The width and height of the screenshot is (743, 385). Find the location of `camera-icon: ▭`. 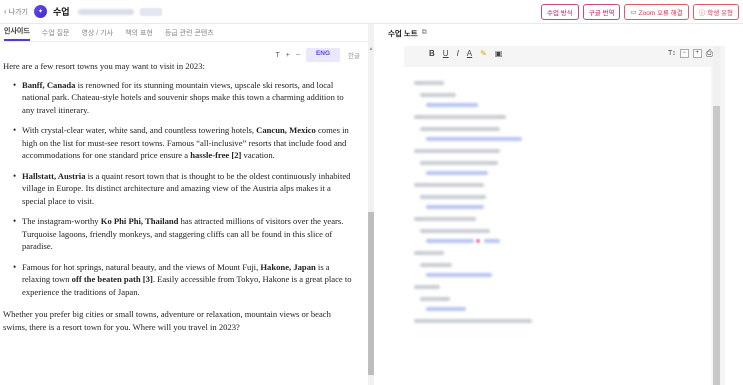

camera-icon: ▭ is located at coordinates (633, 12).